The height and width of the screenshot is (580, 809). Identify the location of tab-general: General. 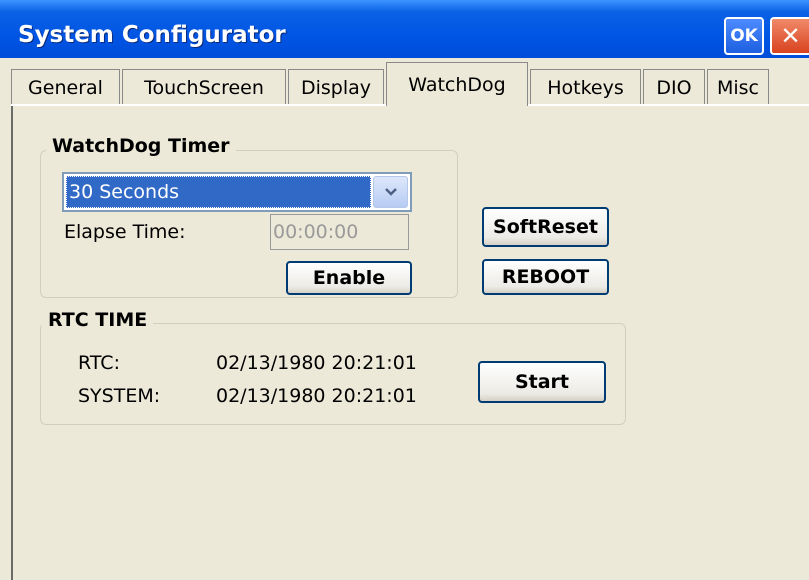
(65, 87).